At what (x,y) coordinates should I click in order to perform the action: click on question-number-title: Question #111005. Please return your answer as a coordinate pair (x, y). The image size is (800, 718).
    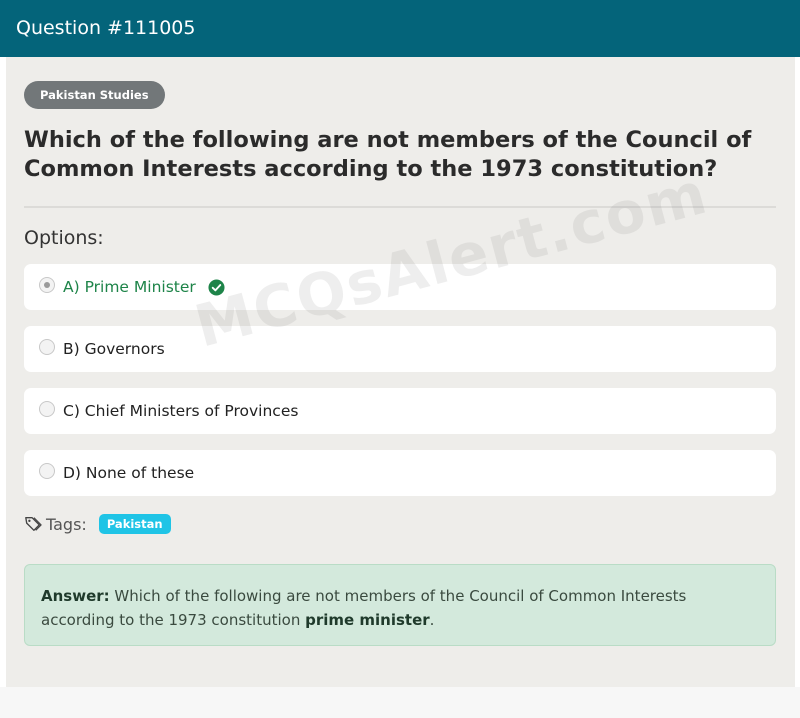
    Looking at the image, I should click on (106, 28).